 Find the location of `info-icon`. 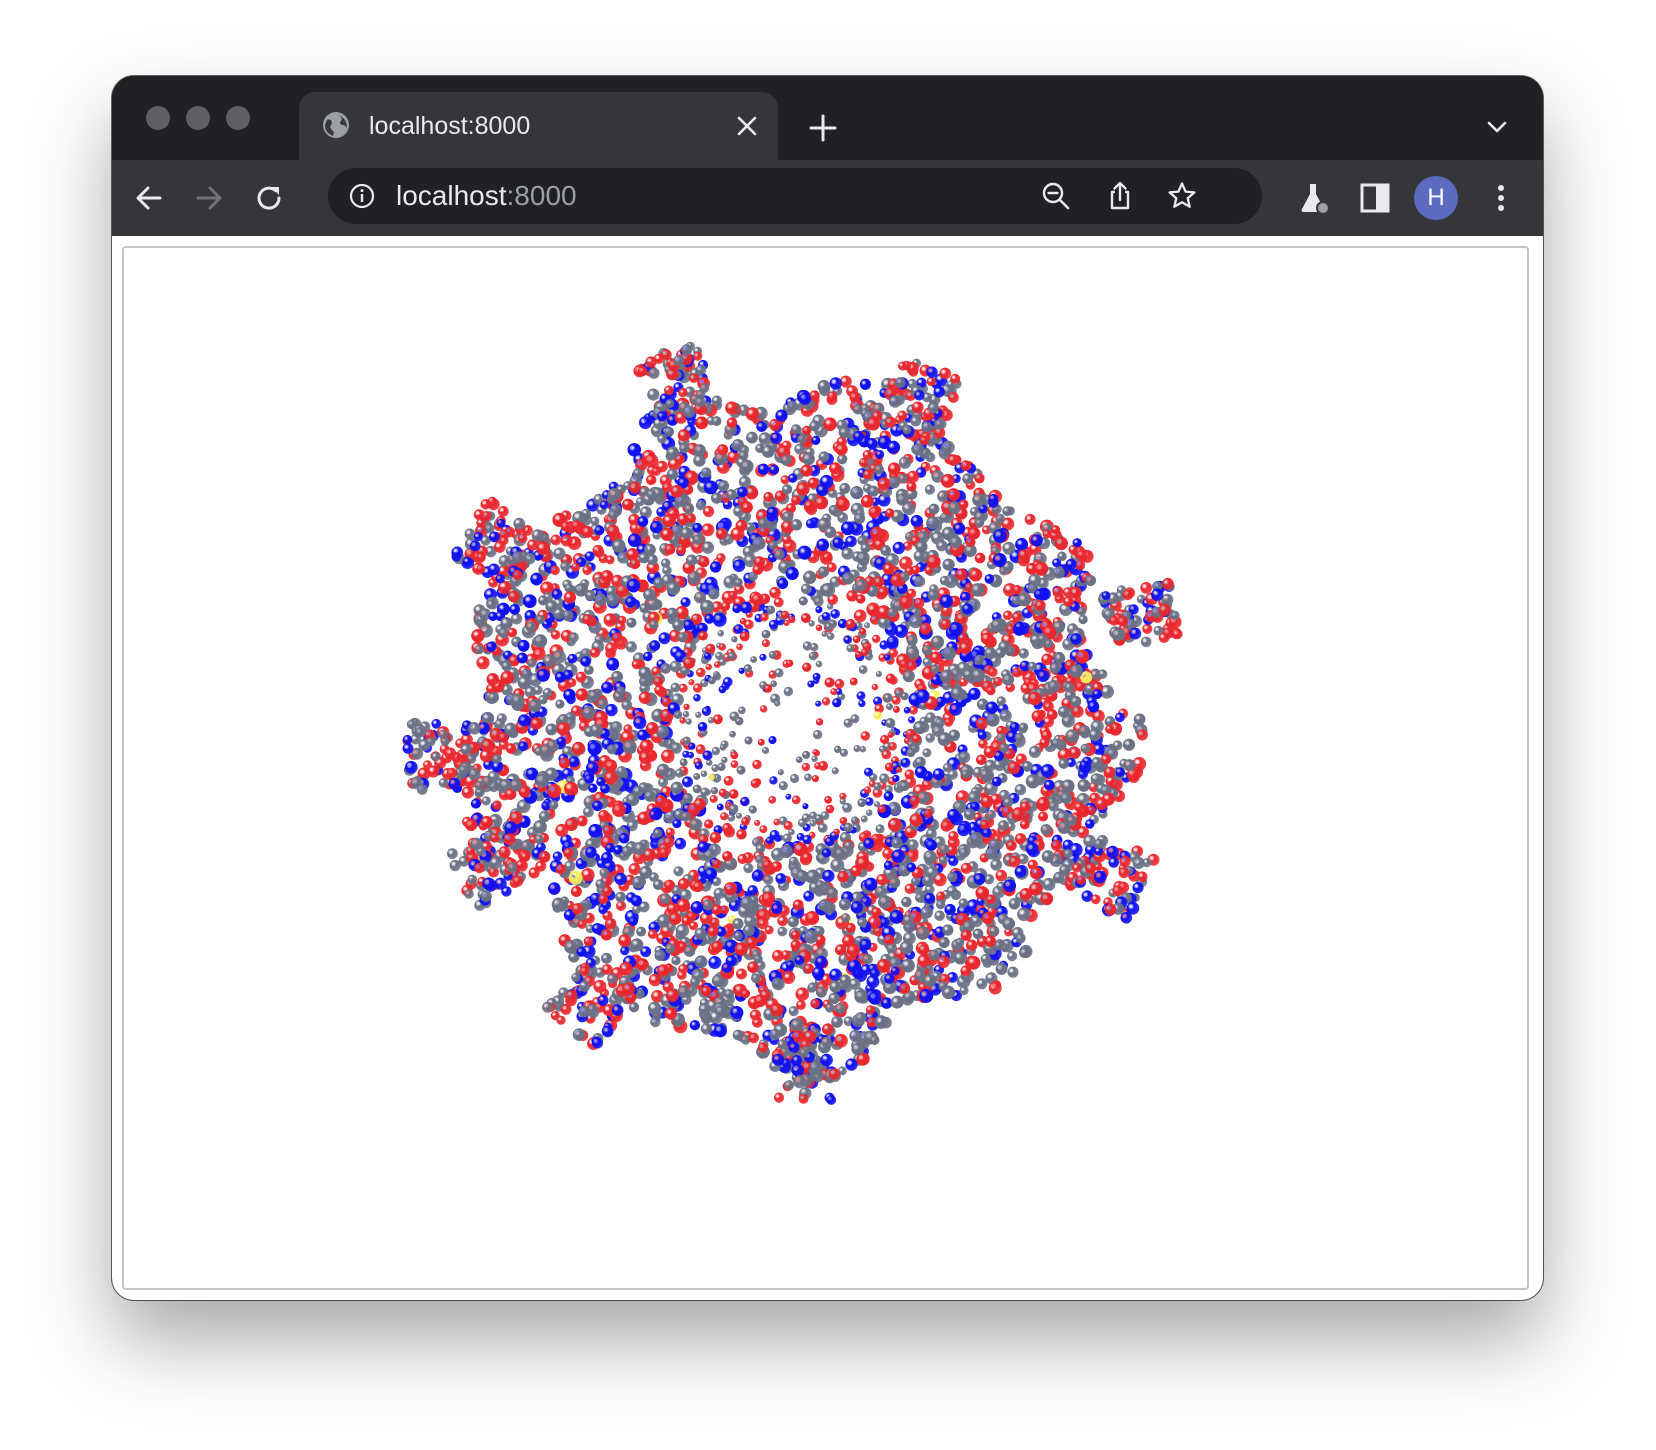

info-icon is located at coordinates (362, 196).